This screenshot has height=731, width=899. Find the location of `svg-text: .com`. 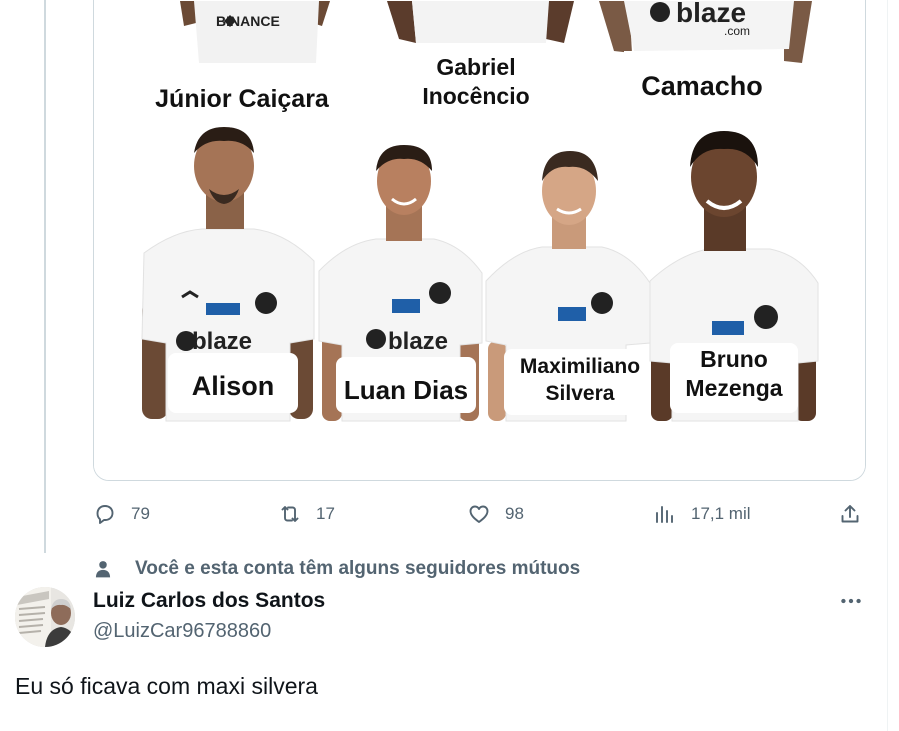

svg-text: .com is located at coordinates (737, 31).